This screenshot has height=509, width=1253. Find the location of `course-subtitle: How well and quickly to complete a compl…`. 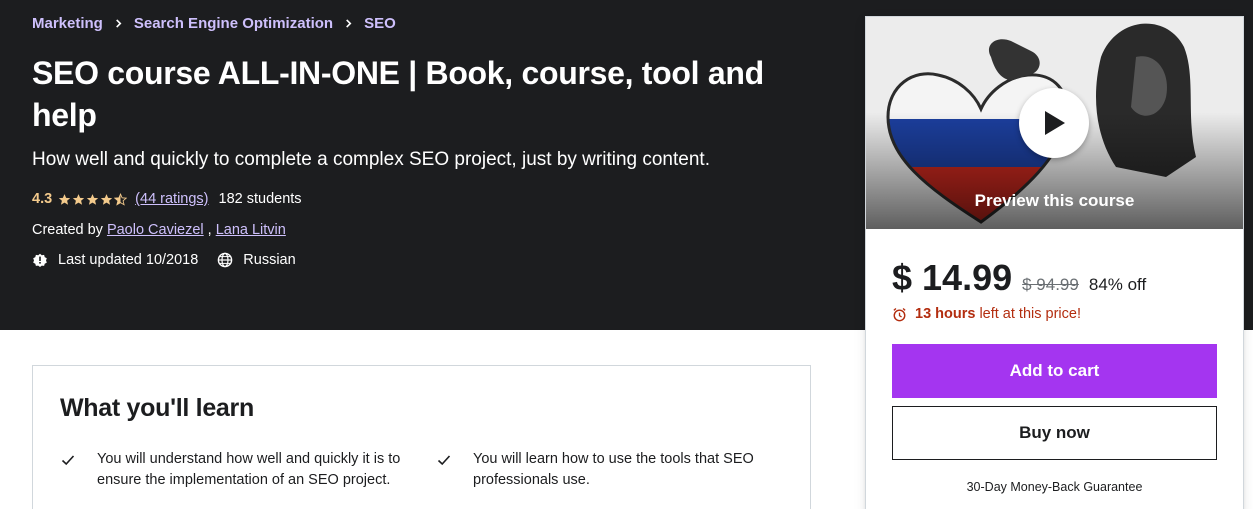

course-subtitle: How well and quickly to complete a compl… is located at coordinates (371, 159).